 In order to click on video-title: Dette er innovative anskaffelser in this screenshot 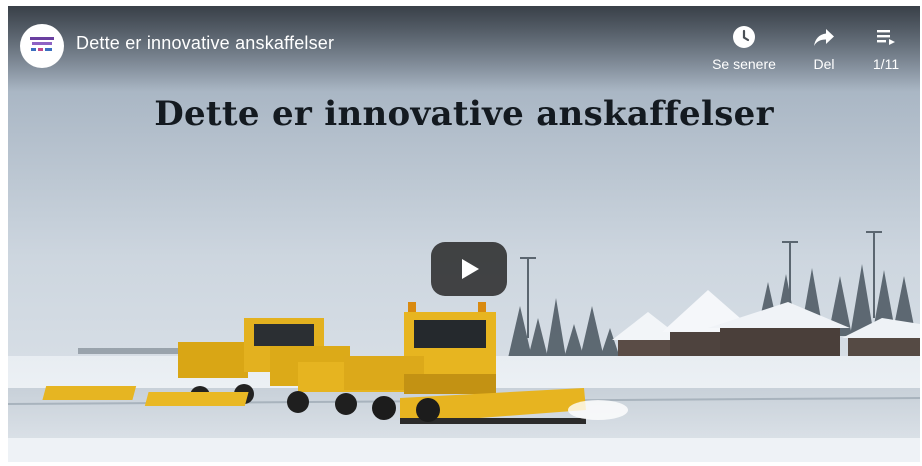, I will do `click(205, 43)`.